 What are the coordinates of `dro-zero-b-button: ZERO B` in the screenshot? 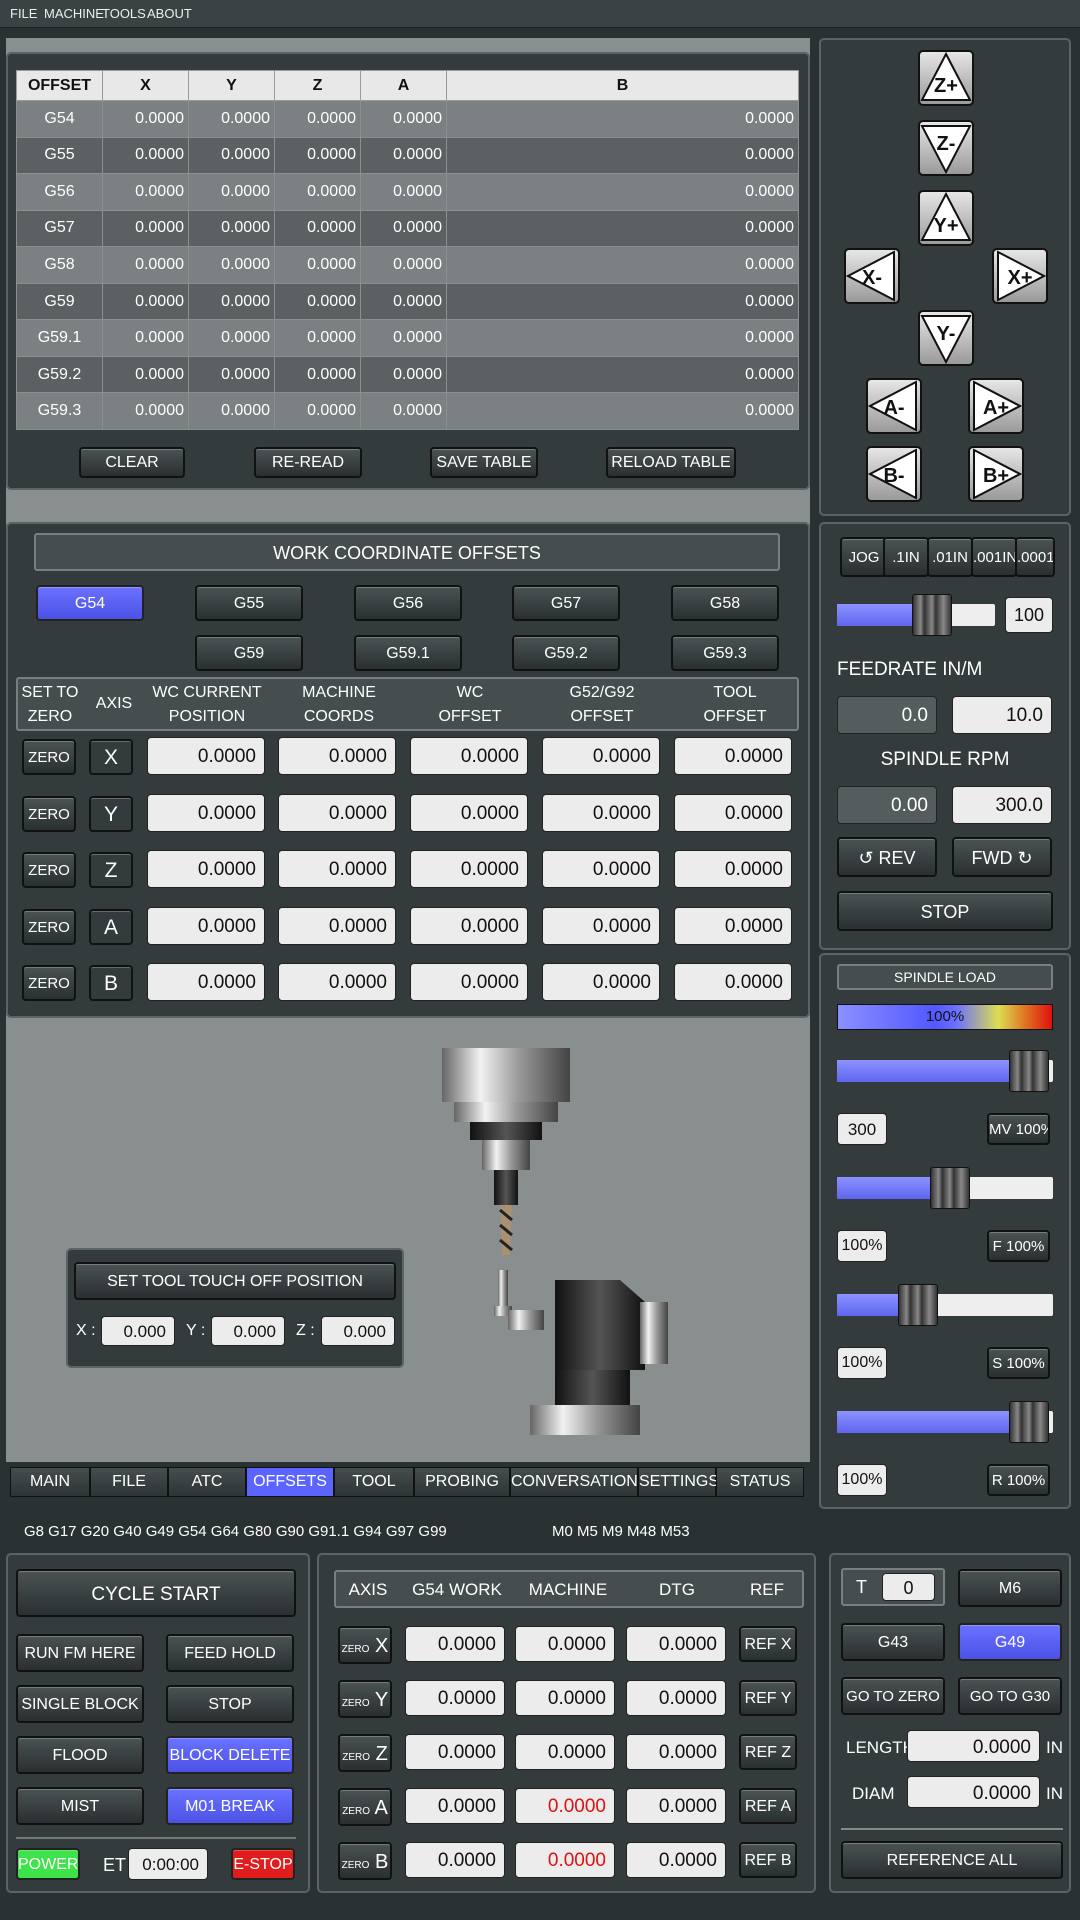 It's located at (365, 1861).